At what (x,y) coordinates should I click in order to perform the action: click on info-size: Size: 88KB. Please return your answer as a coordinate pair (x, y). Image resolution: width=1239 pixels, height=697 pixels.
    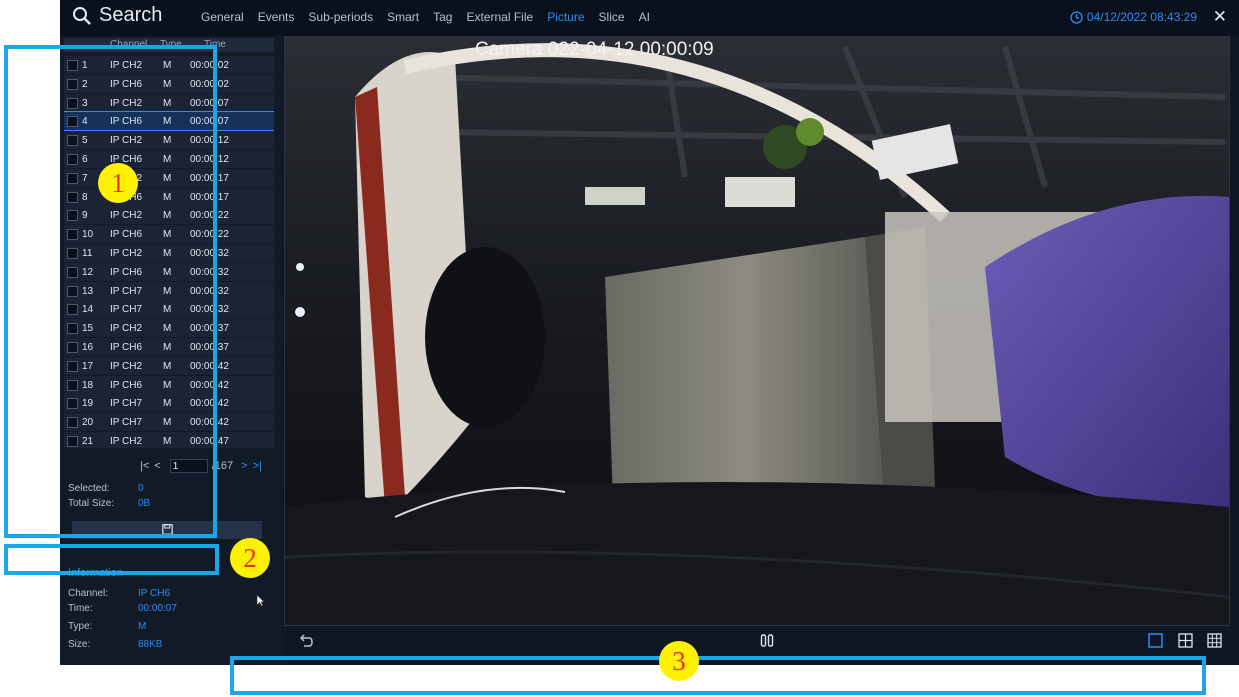
    Looking at the image, I should click on (115, 644).